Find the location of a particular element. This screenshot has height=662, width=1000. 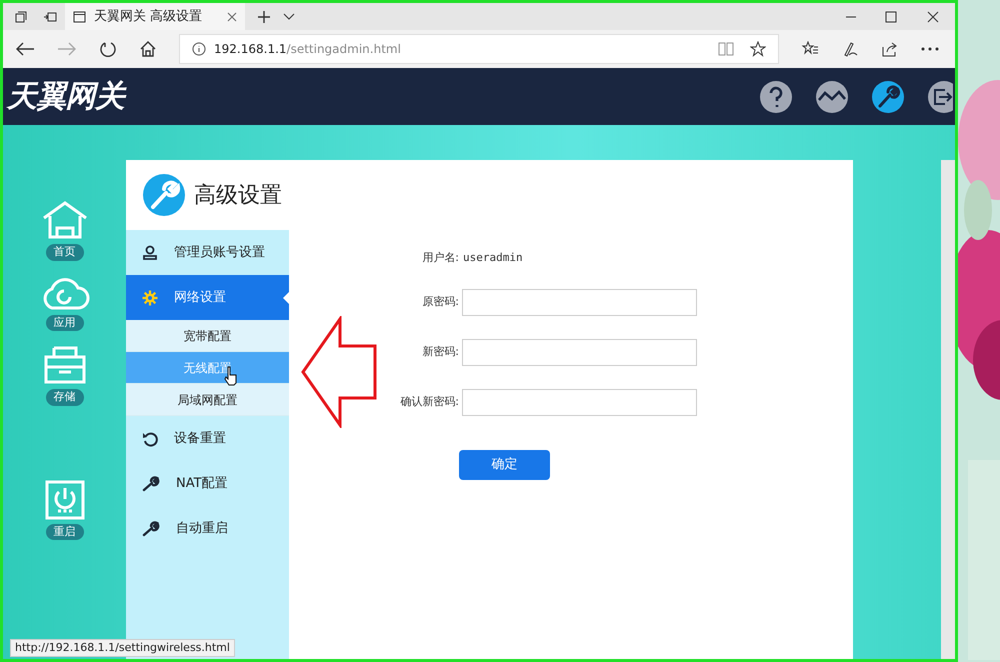

menu-item: 管理员账号设置 is located at coordinates (207, 252).